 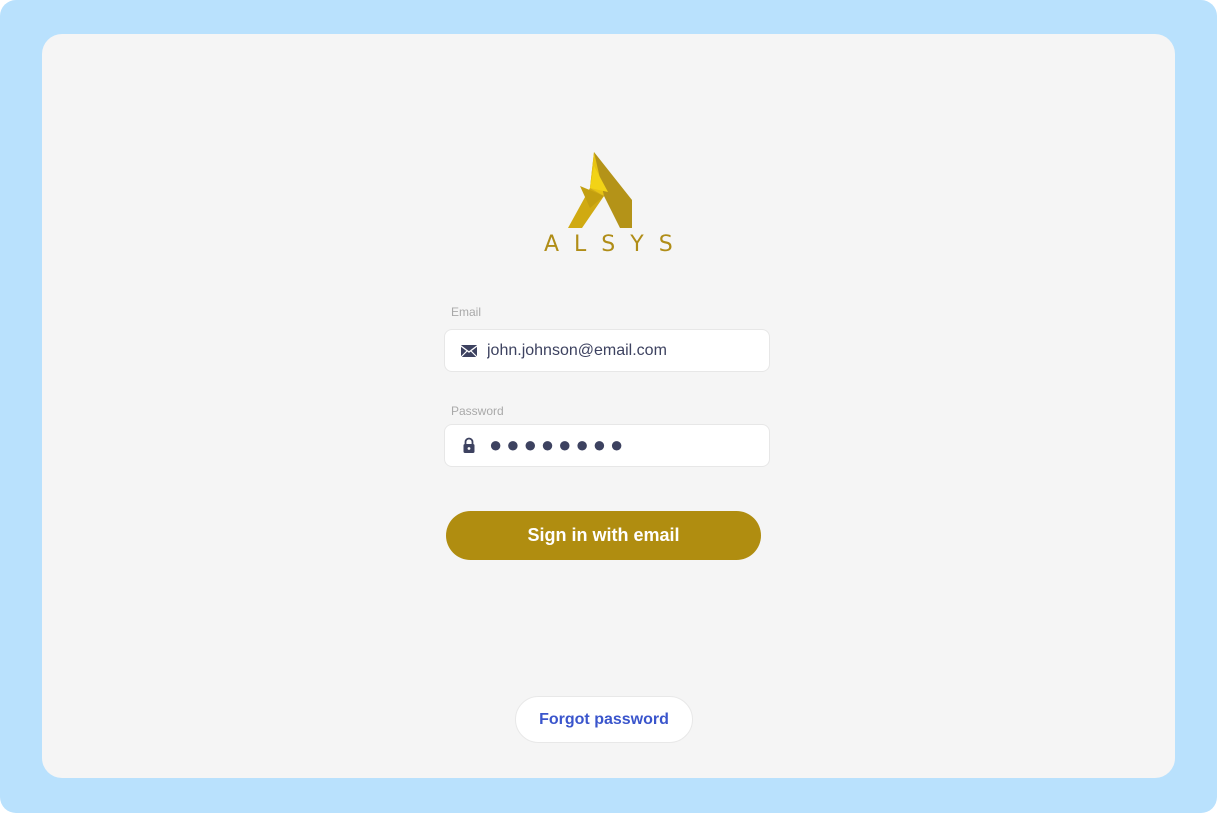 I want to click on email-field, so click(x=622, y=351).